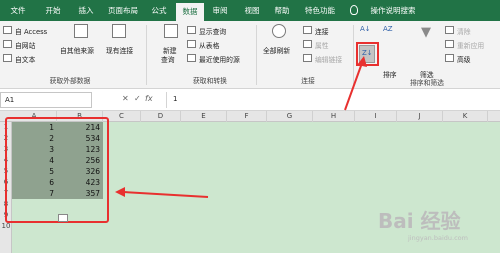  Describe the element at coordinates (7, 44) in the screenshot. I see `web-icon` at that location.